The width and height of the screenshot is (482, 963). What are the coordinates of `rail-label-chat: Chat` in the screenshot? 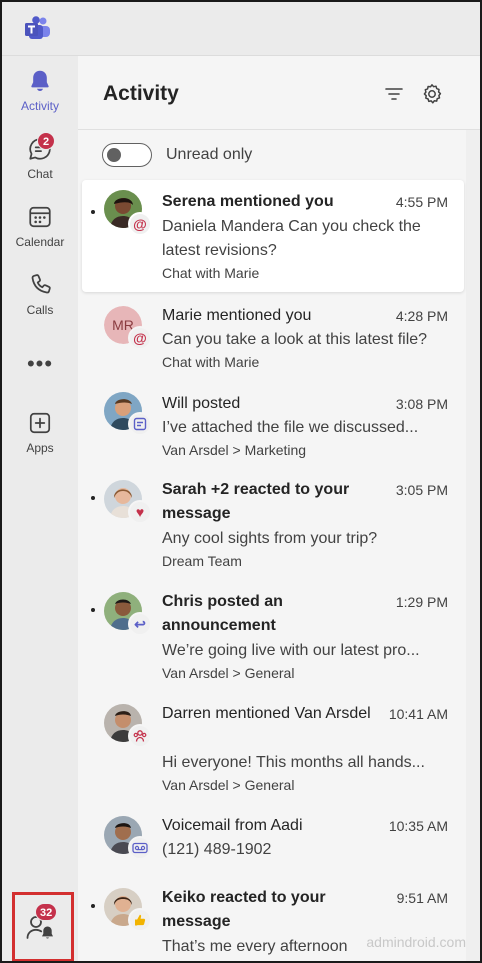 It's located at (40, 174).